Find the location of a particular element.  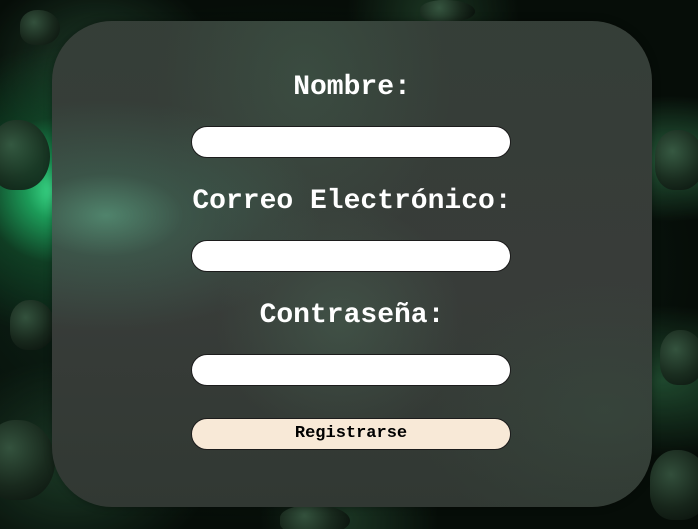

password-label: Contraseña: is located at coordinates (352, 315).